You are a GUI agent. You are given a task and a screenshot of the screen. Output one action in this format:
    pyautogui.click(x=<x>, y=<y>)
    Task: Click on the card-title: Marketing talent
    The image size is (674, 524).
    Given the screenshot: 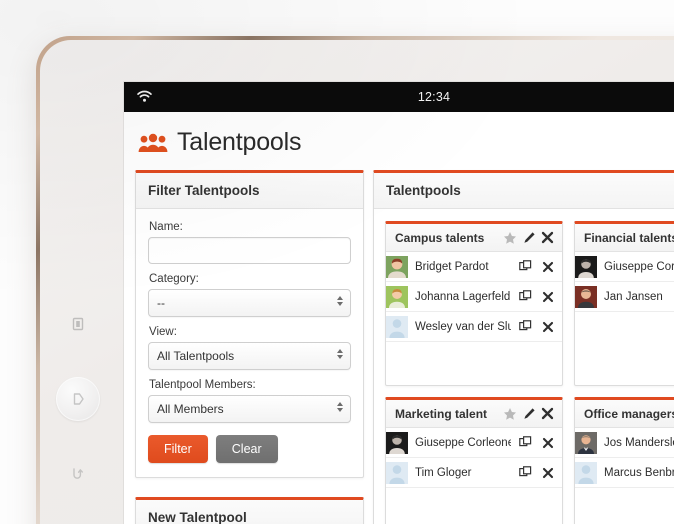 What is the action you would take?
    pyautogui.click(x=441, y=413)
    